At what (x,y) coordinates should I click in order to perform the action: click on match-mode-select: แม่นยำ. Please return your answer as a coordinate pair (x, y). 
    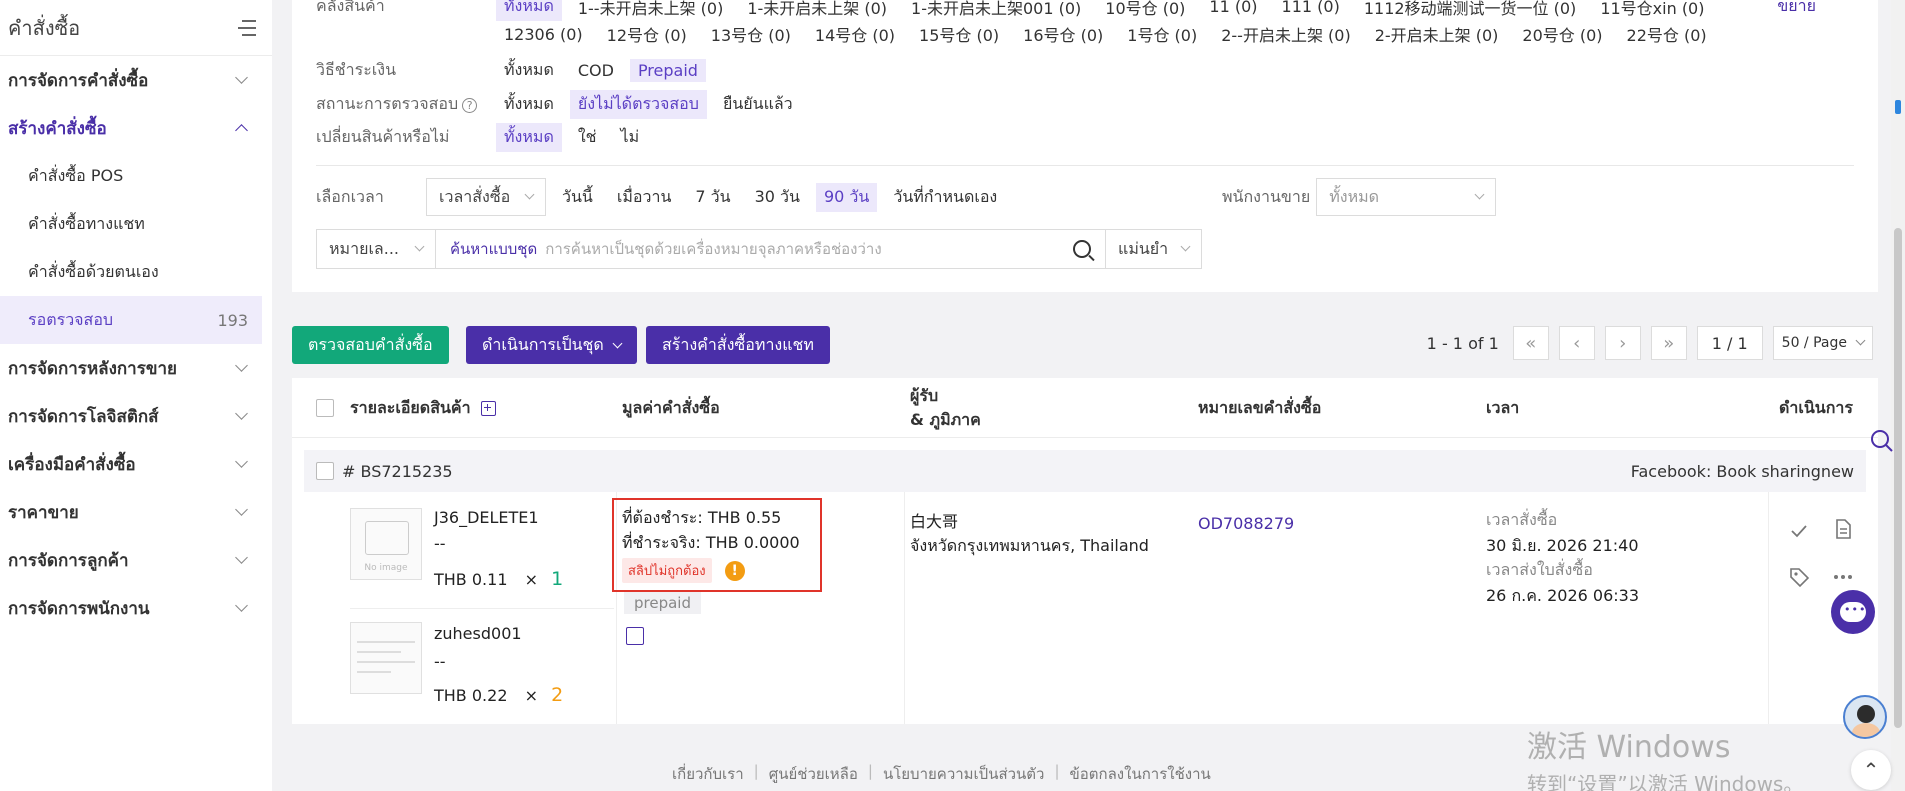
    Looking at the image, I should click on (1154, 249).